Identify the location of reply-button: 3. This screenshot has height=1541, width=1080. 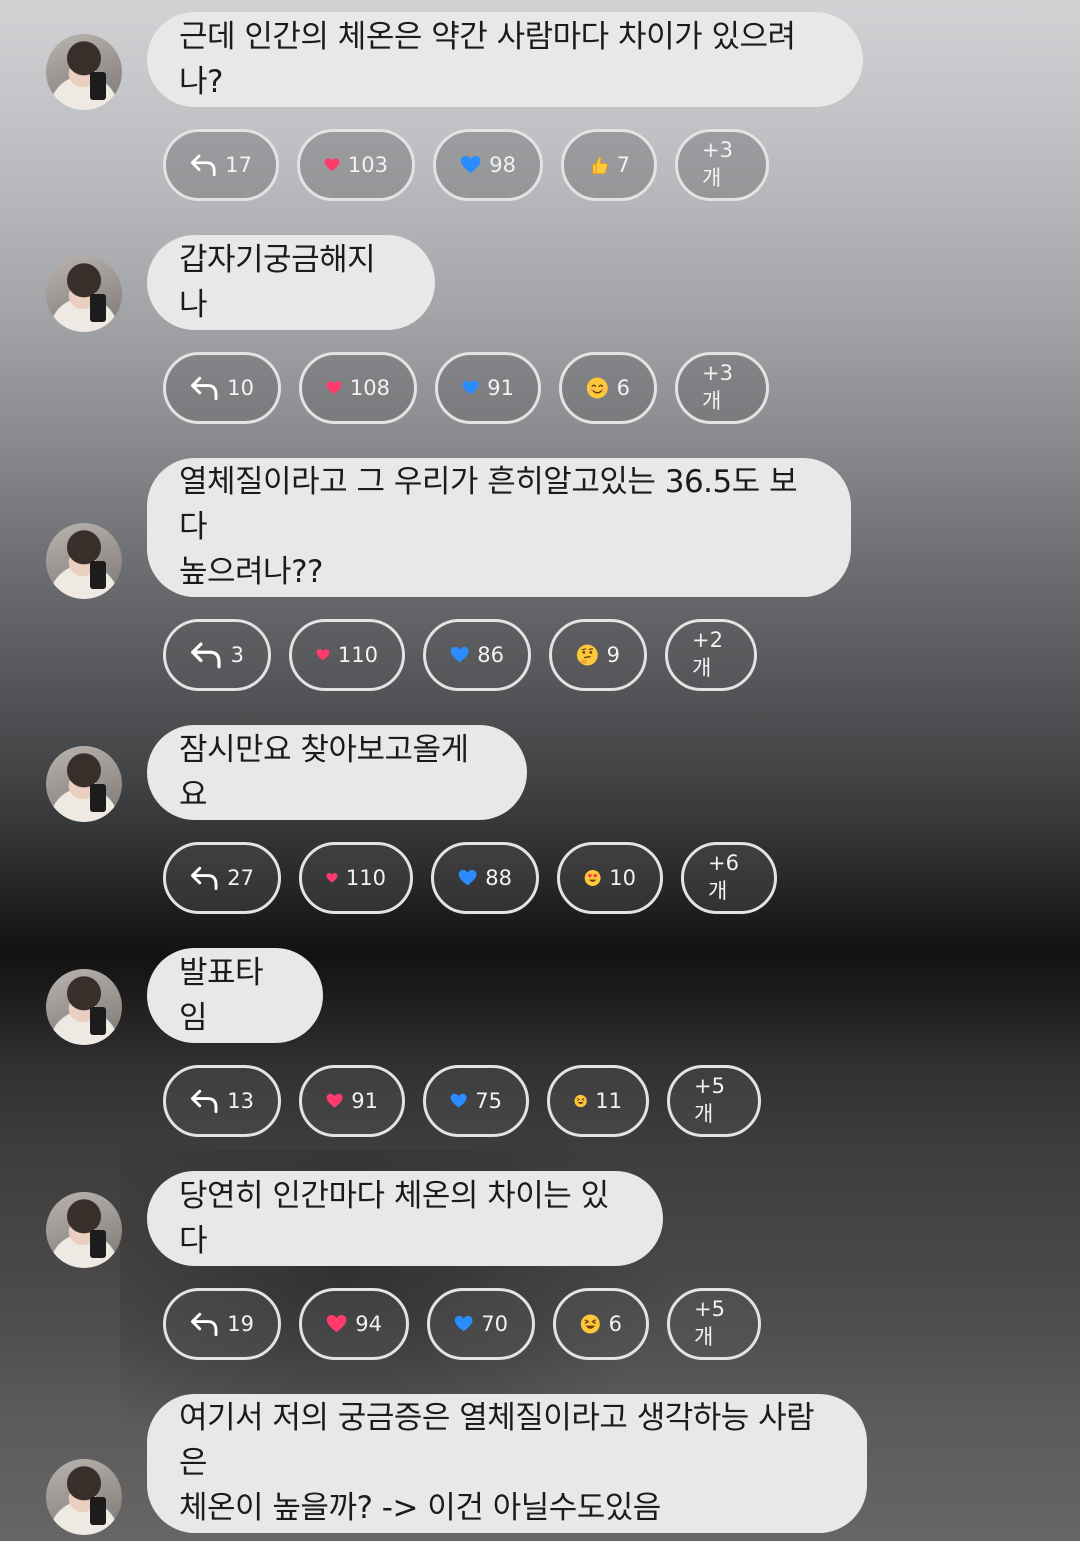
(217, 655).